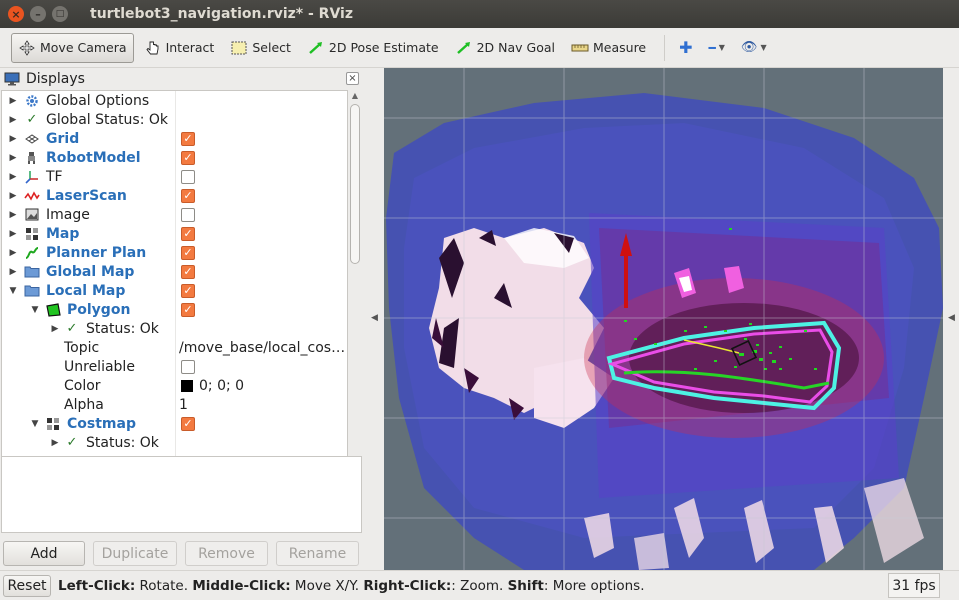 This screenshot has height=600, width=959. I want to click on reset-button-label: Reset, so click(27, 586).